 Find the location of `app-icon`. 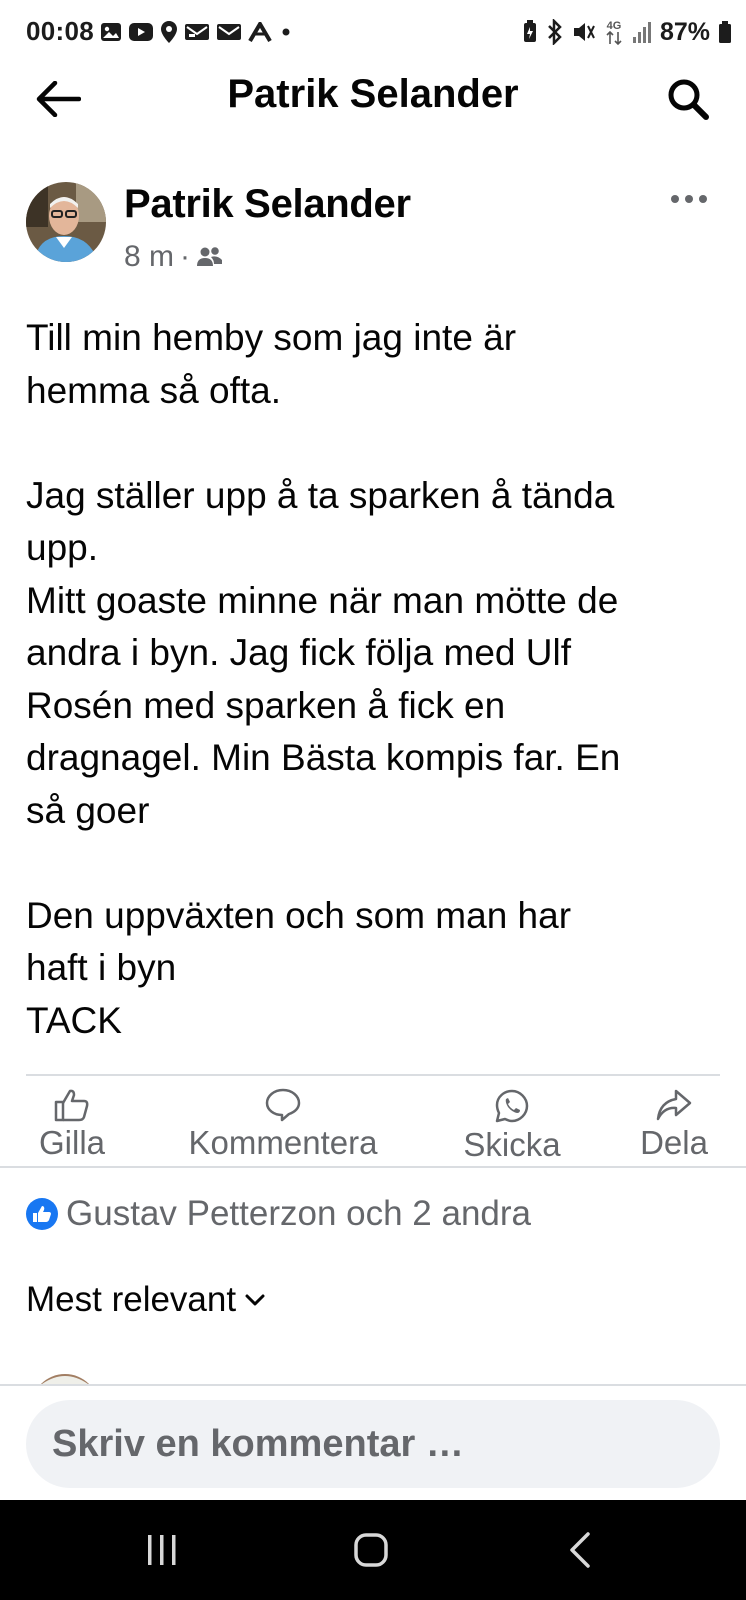

app-icon is located at coordinates (260, 32).